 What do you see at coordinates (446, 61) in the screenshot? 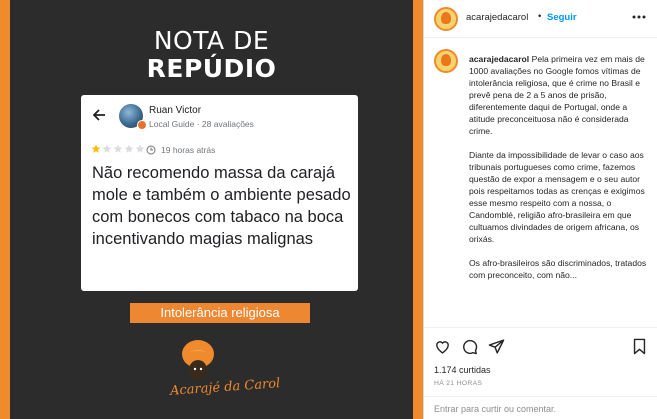
I see `caption-avatar` at bounding box center [446, 61].